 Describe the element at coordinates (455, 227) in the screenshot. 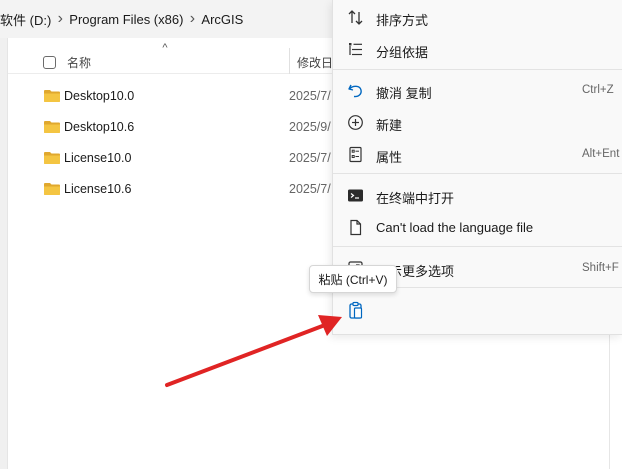

I see `menu-item-label: Can't load the language file` at that location.